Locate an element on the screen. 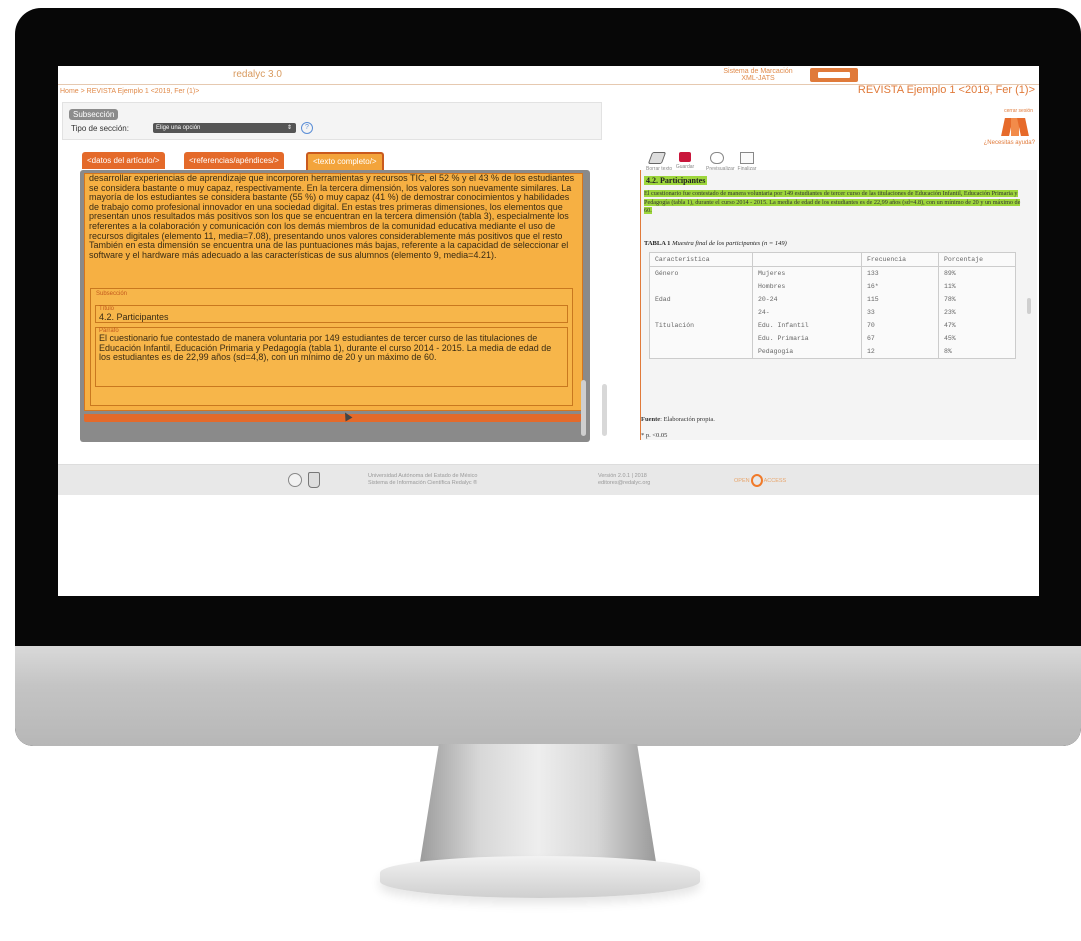  subsection-tab: Subsección is located at coordinates (94, 114).